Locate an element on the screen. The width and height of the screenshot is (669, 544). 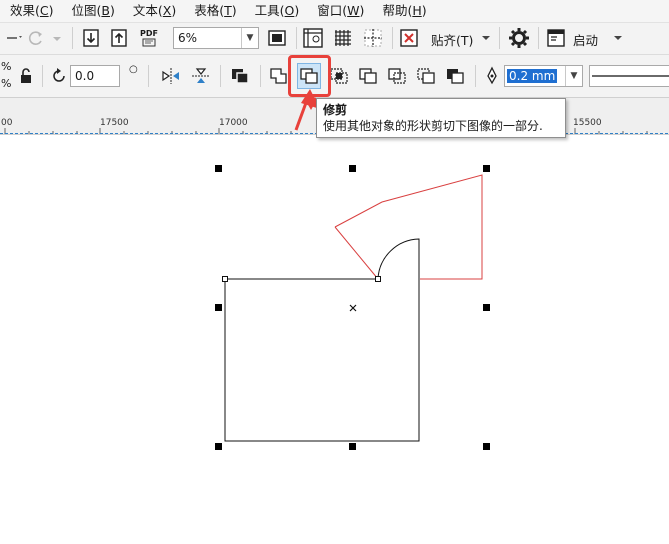
export-icon is located at coordinates (119, 38).